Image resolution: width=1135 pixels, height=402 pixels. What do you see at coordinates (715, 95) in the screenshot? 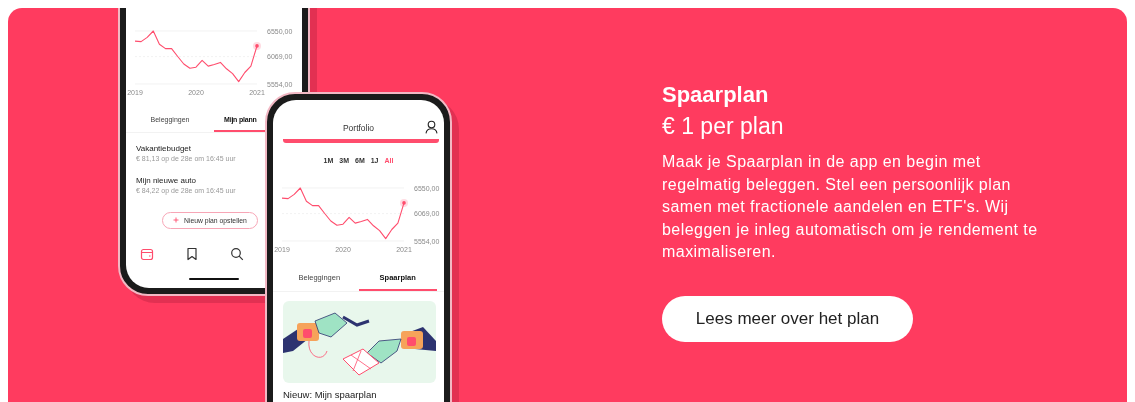
I see `promo-title: Spaarplan` at bounding box center [715, 95].